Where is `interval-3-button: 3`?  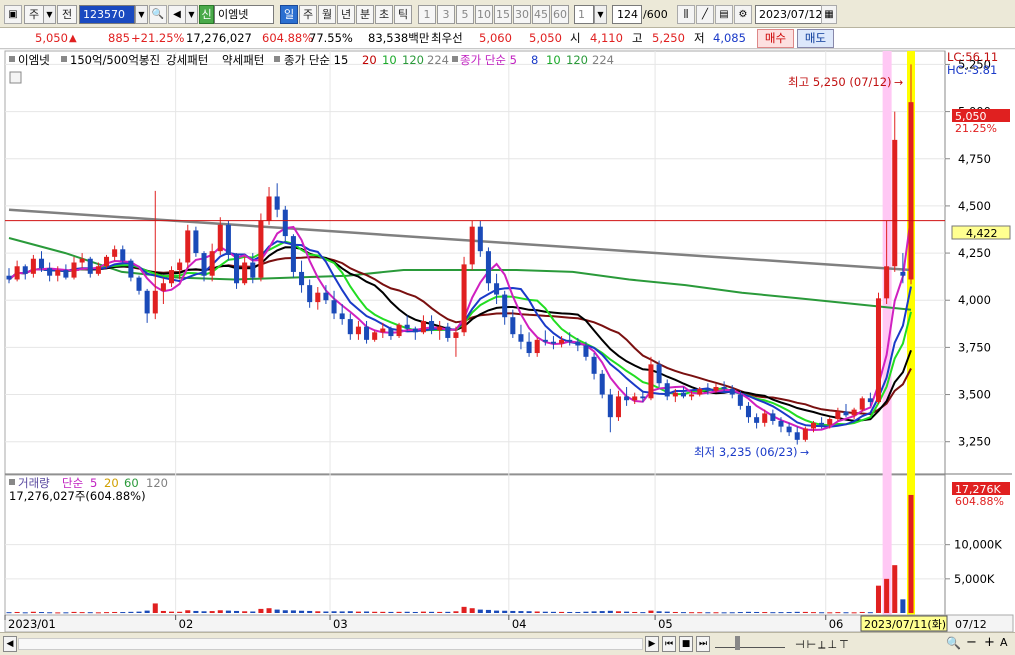 interval-3-button: 3 is located at coordinates (446, 14).